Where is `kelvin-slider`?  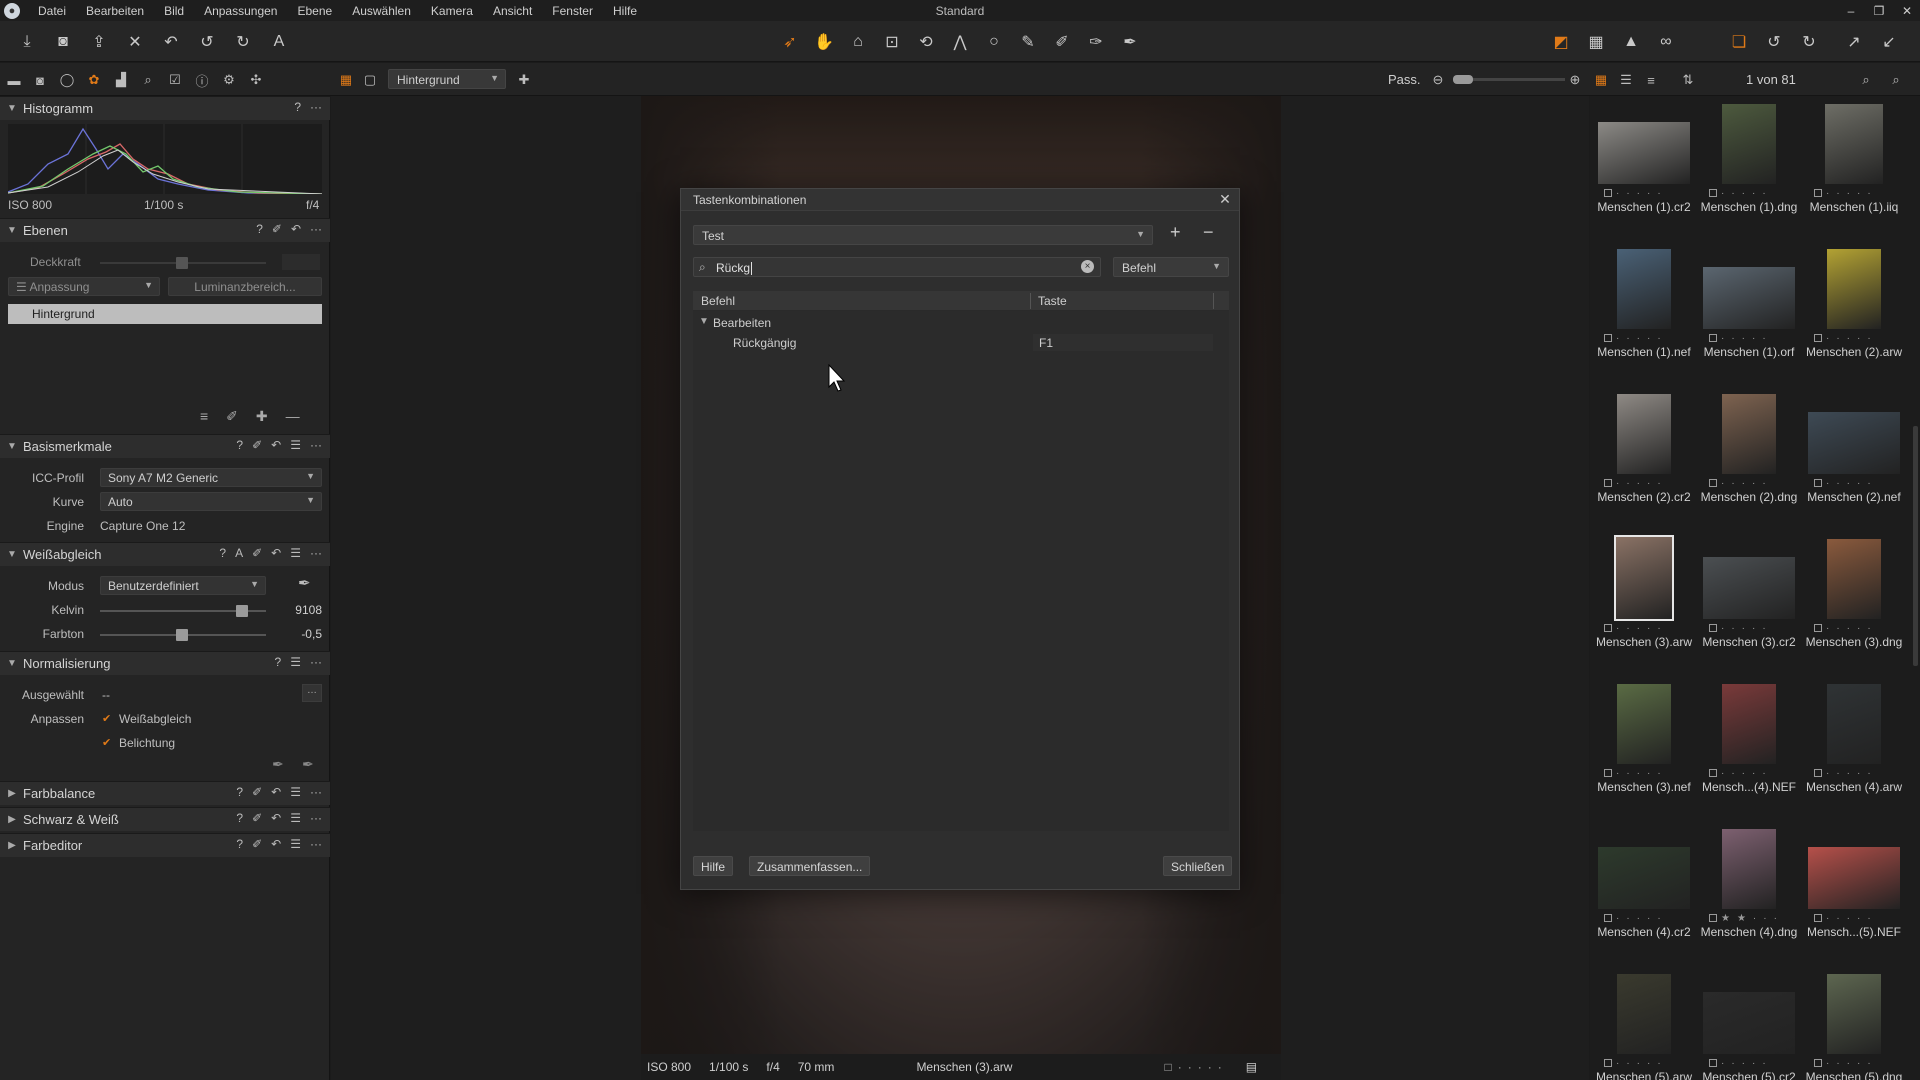 kelvin-slider is located at coordinates (183, 611).